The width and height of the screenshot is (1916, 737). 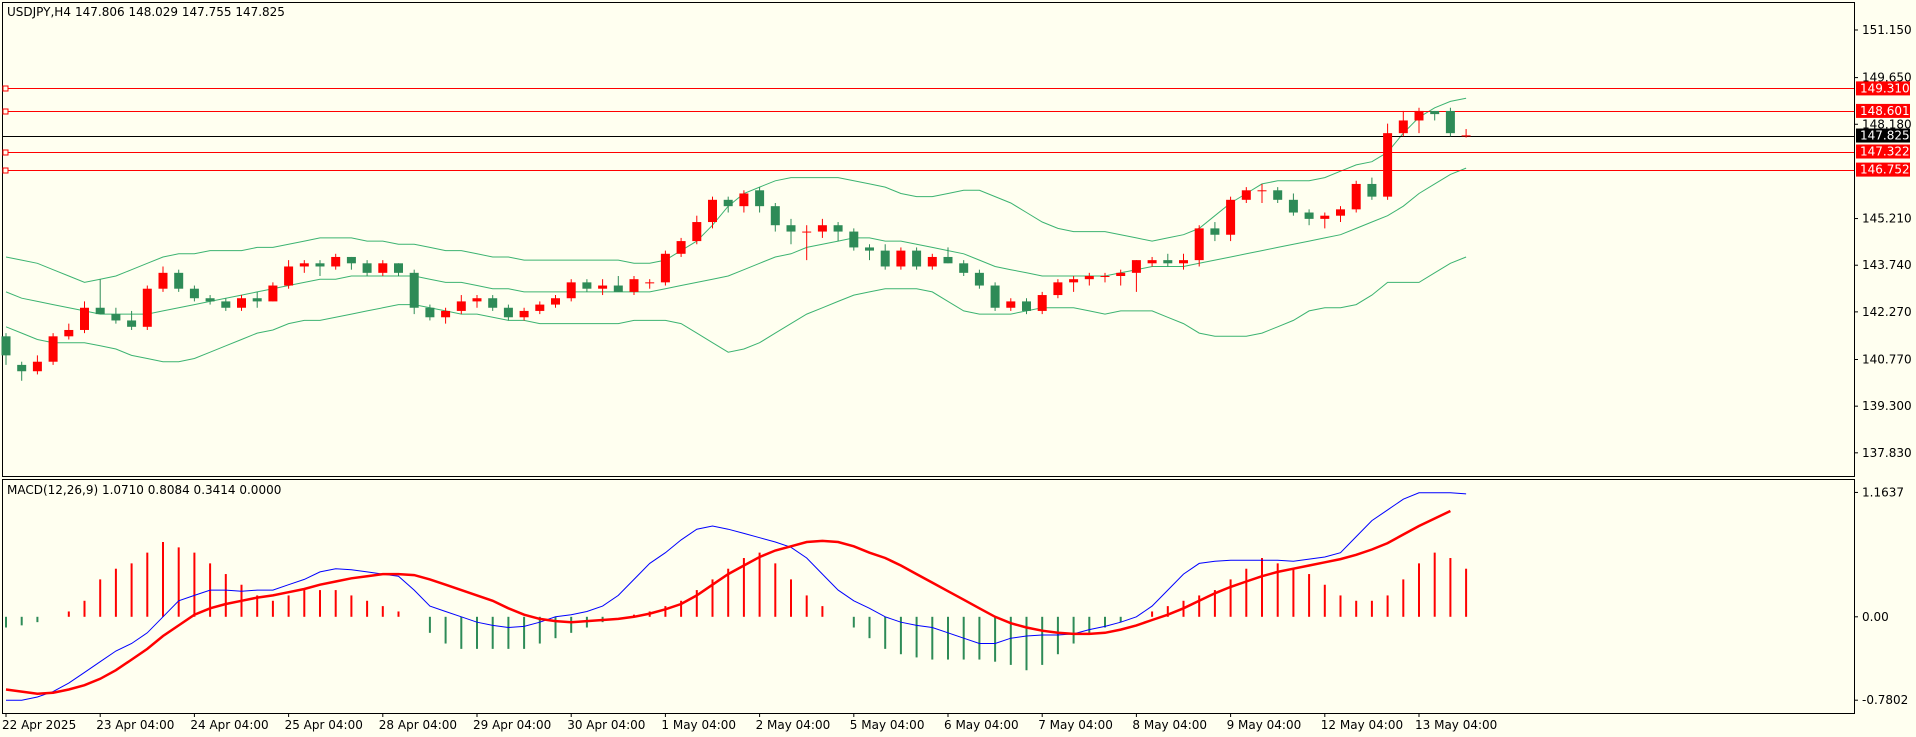 I want to click on macd-tick-label: -0.7802, so click(x=1885, y=700).